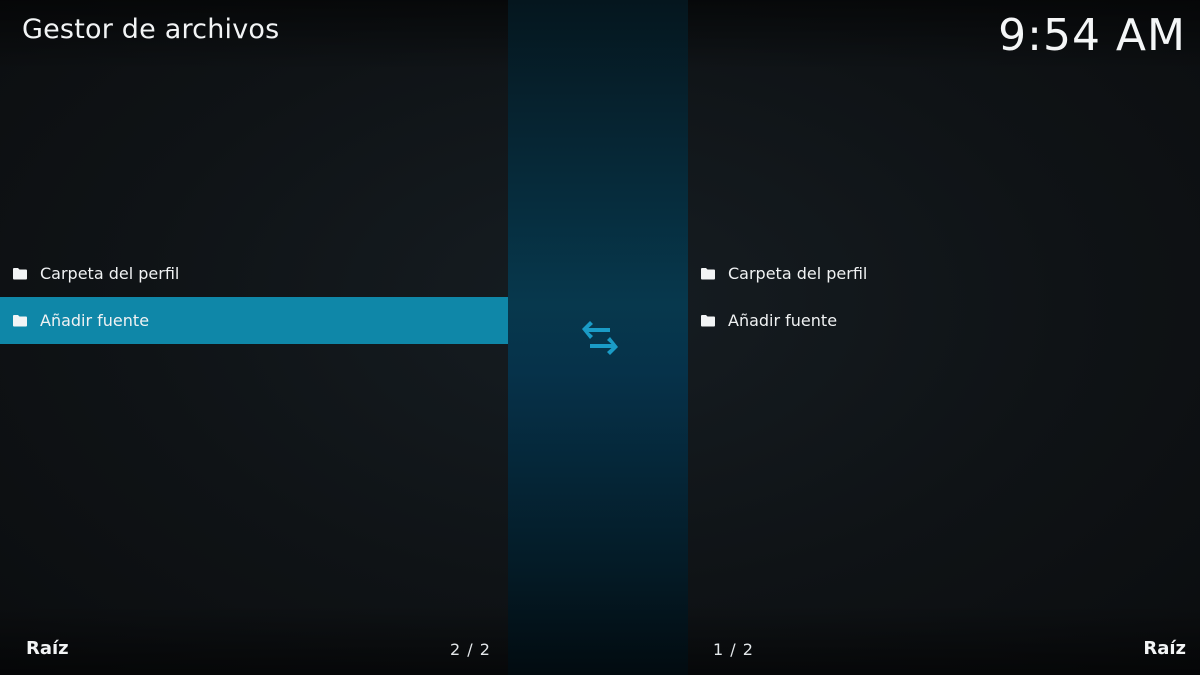 This screenshot has height=675, width=1200. I want to click on left-item-profile-folder: Carpeta del perfil, so click(254, 273).